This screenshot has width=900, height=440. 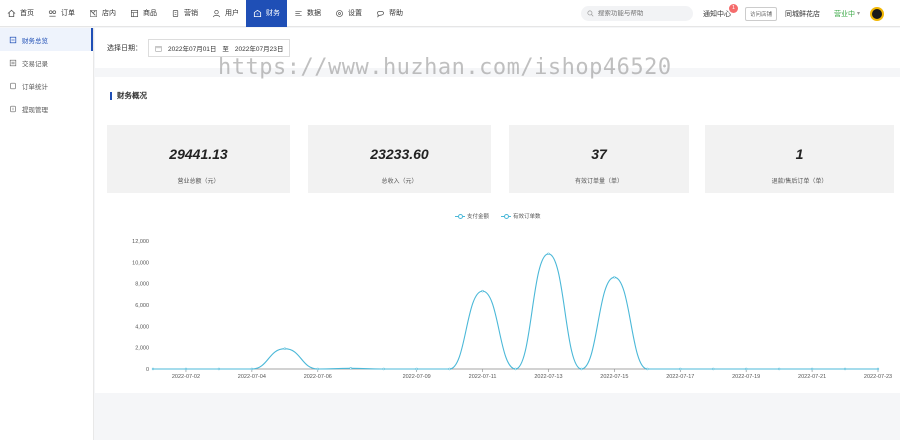 I want to click on home-icon, so click(x=11, y=13).